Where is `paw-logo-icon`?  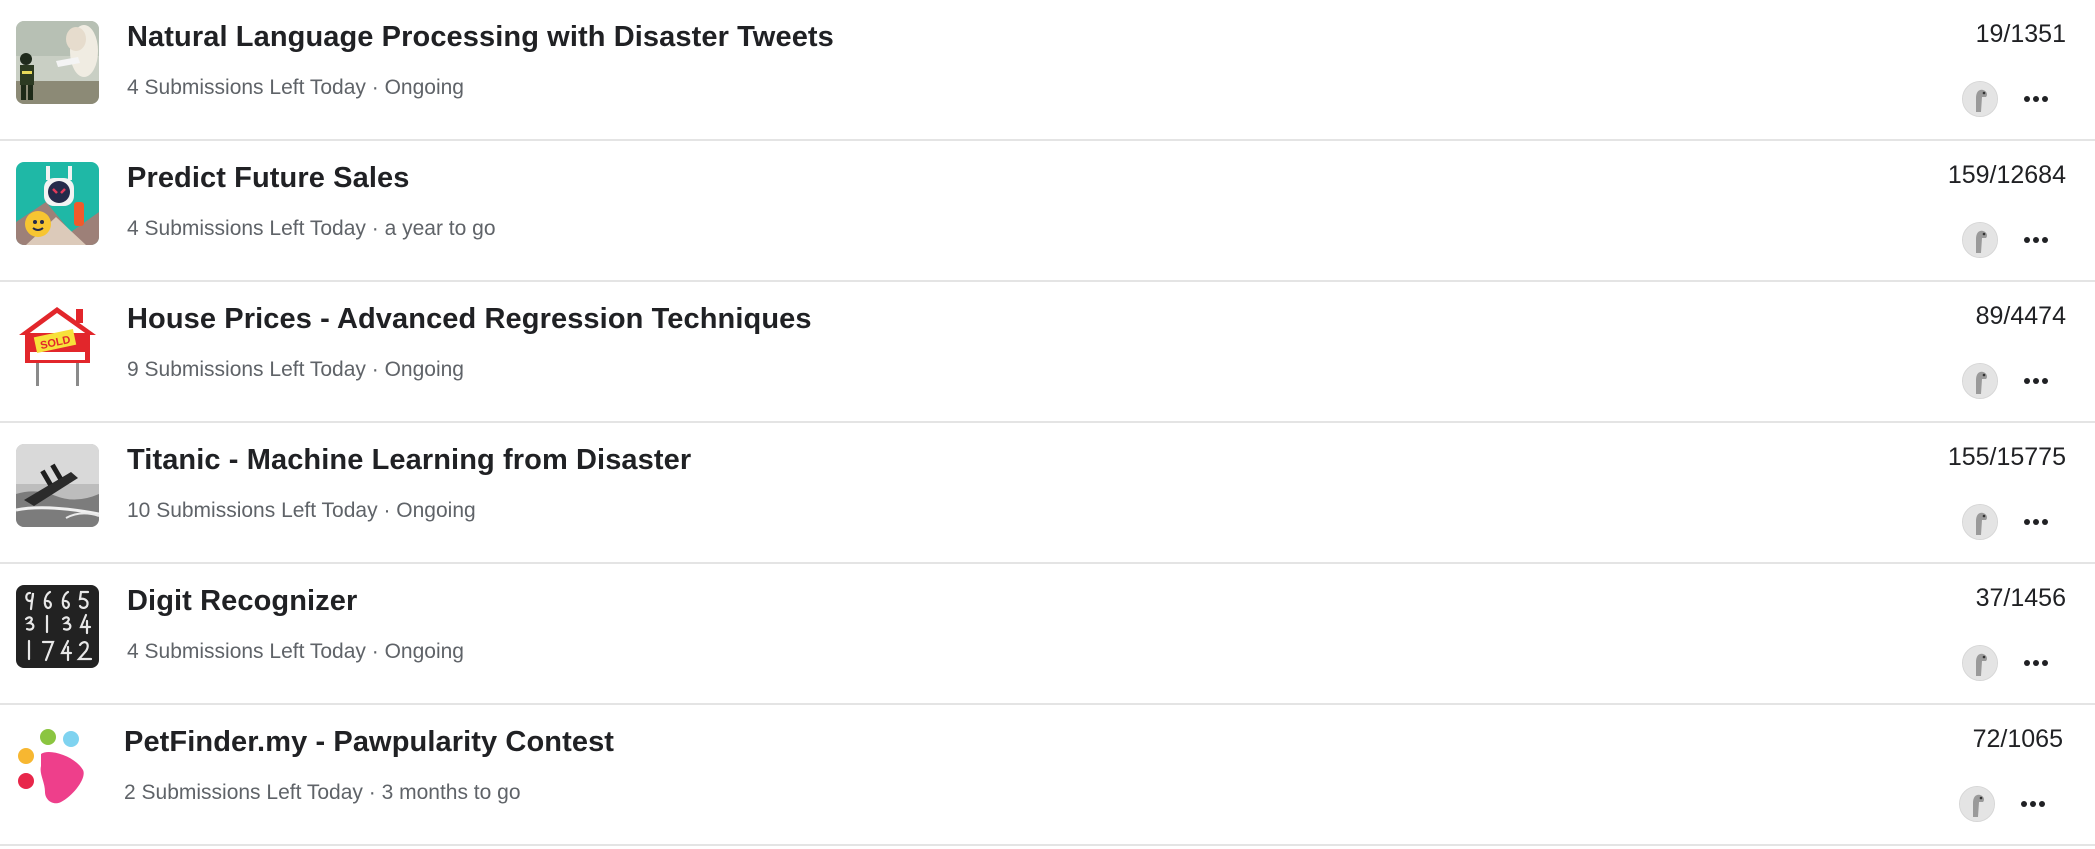
paw-logo-icon is located at coordinates (54, 767).